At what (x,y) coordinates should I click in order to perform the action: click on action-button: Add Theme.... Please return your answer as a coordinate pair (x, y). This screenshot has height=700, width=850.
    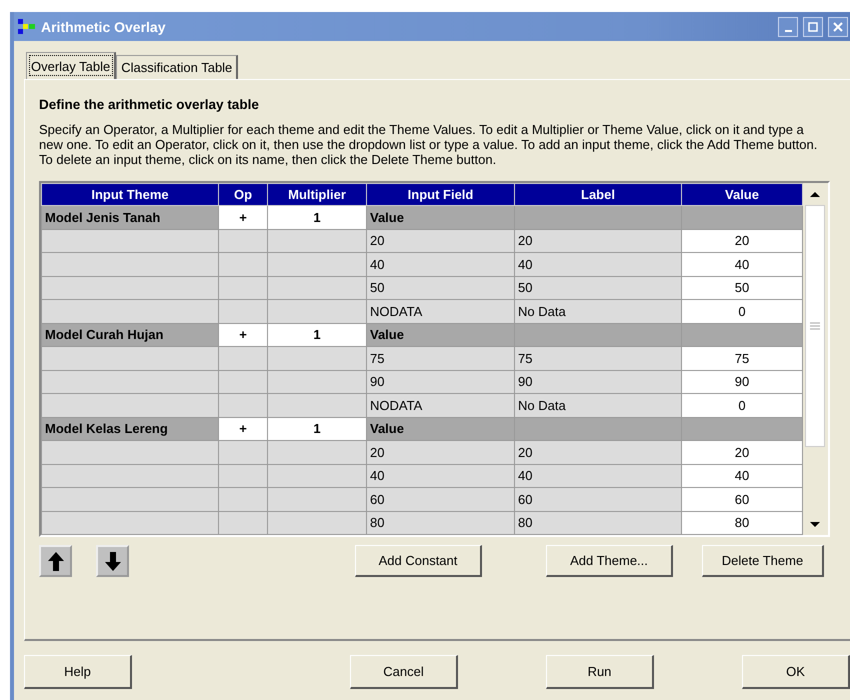
    Looking at the image, I should click on (609, 561).